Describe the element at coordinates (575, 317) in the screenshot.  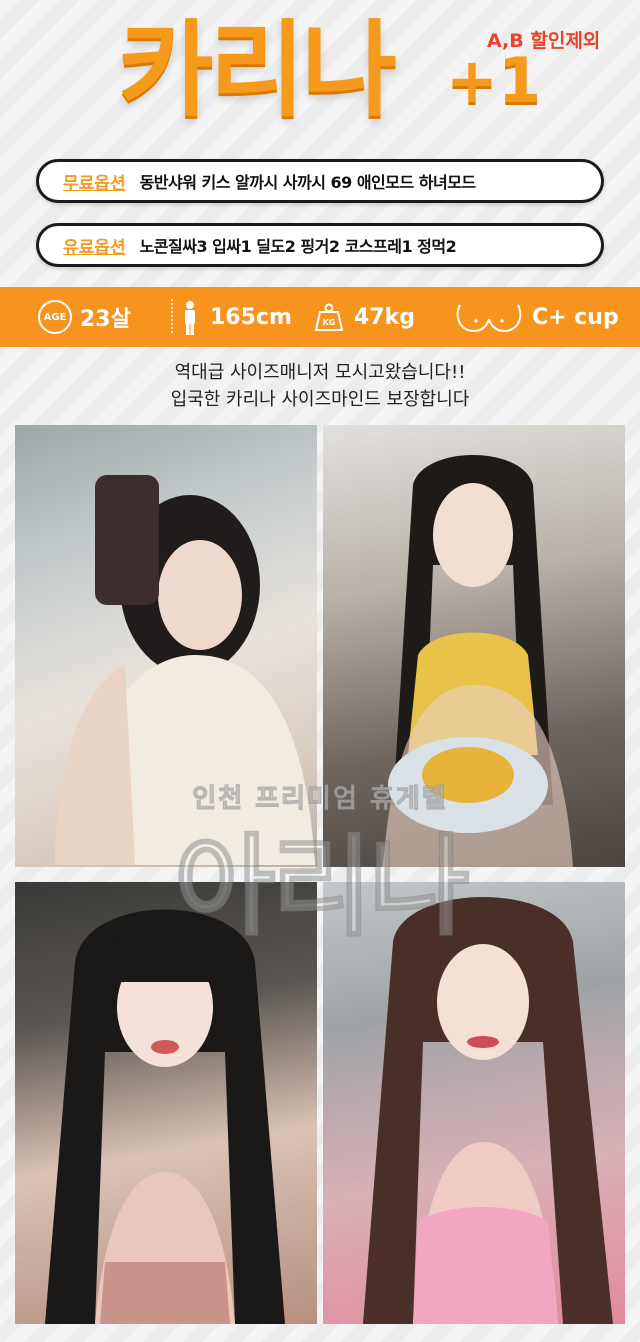
I see `cup-value: C+ cup` at that location.